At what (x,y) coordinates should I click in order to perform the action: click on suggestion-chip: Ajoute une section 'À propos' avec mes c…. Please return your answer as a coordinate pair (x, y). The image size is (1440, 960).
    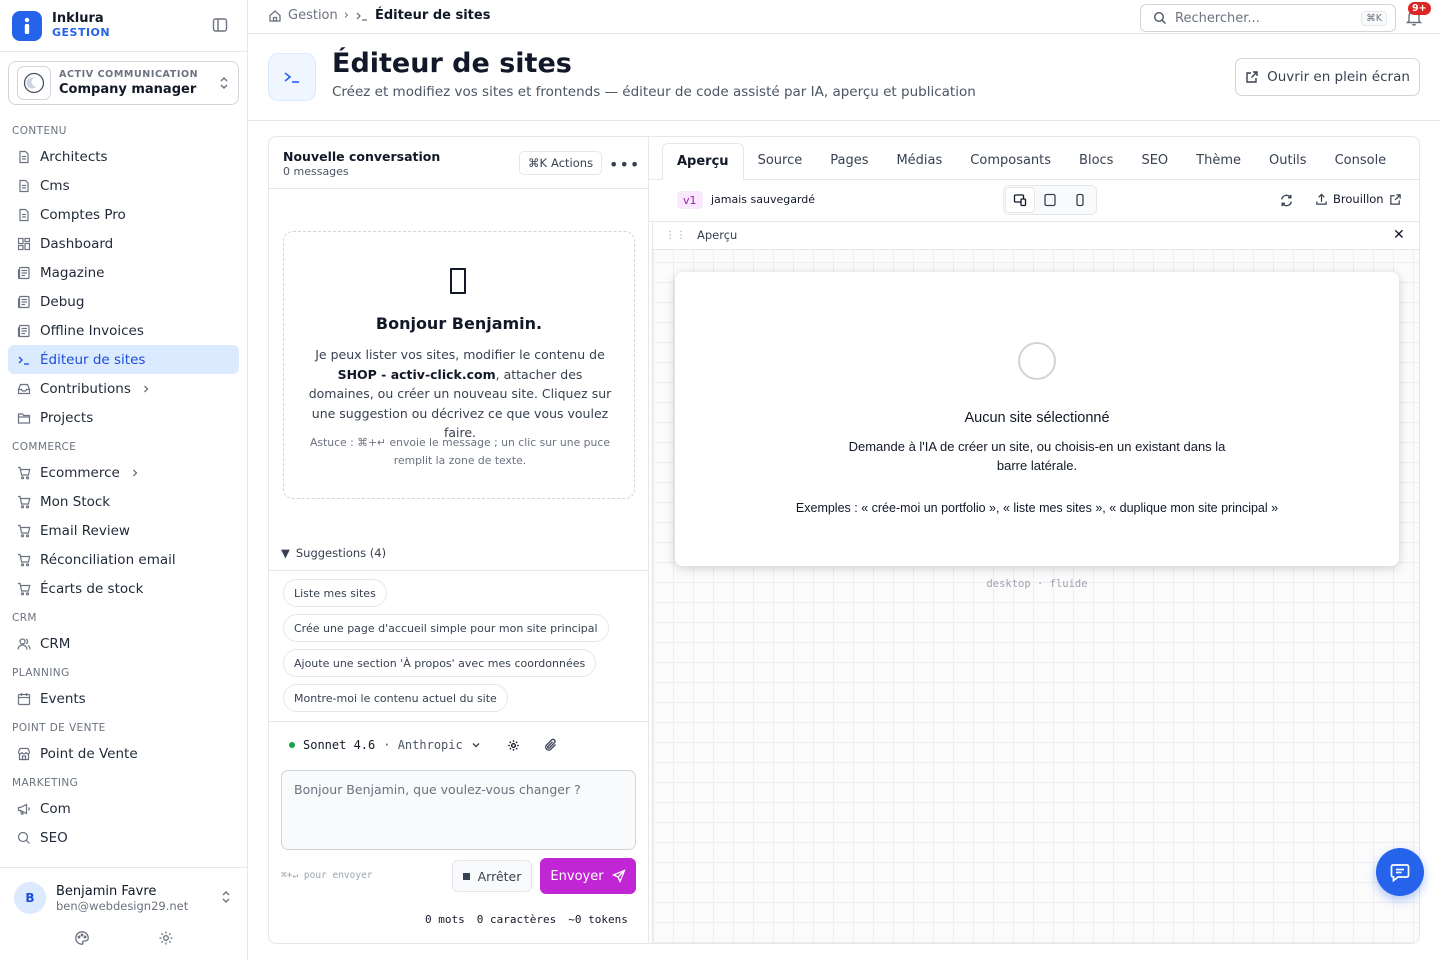
    Looking at the image, I should click on (440, 663).